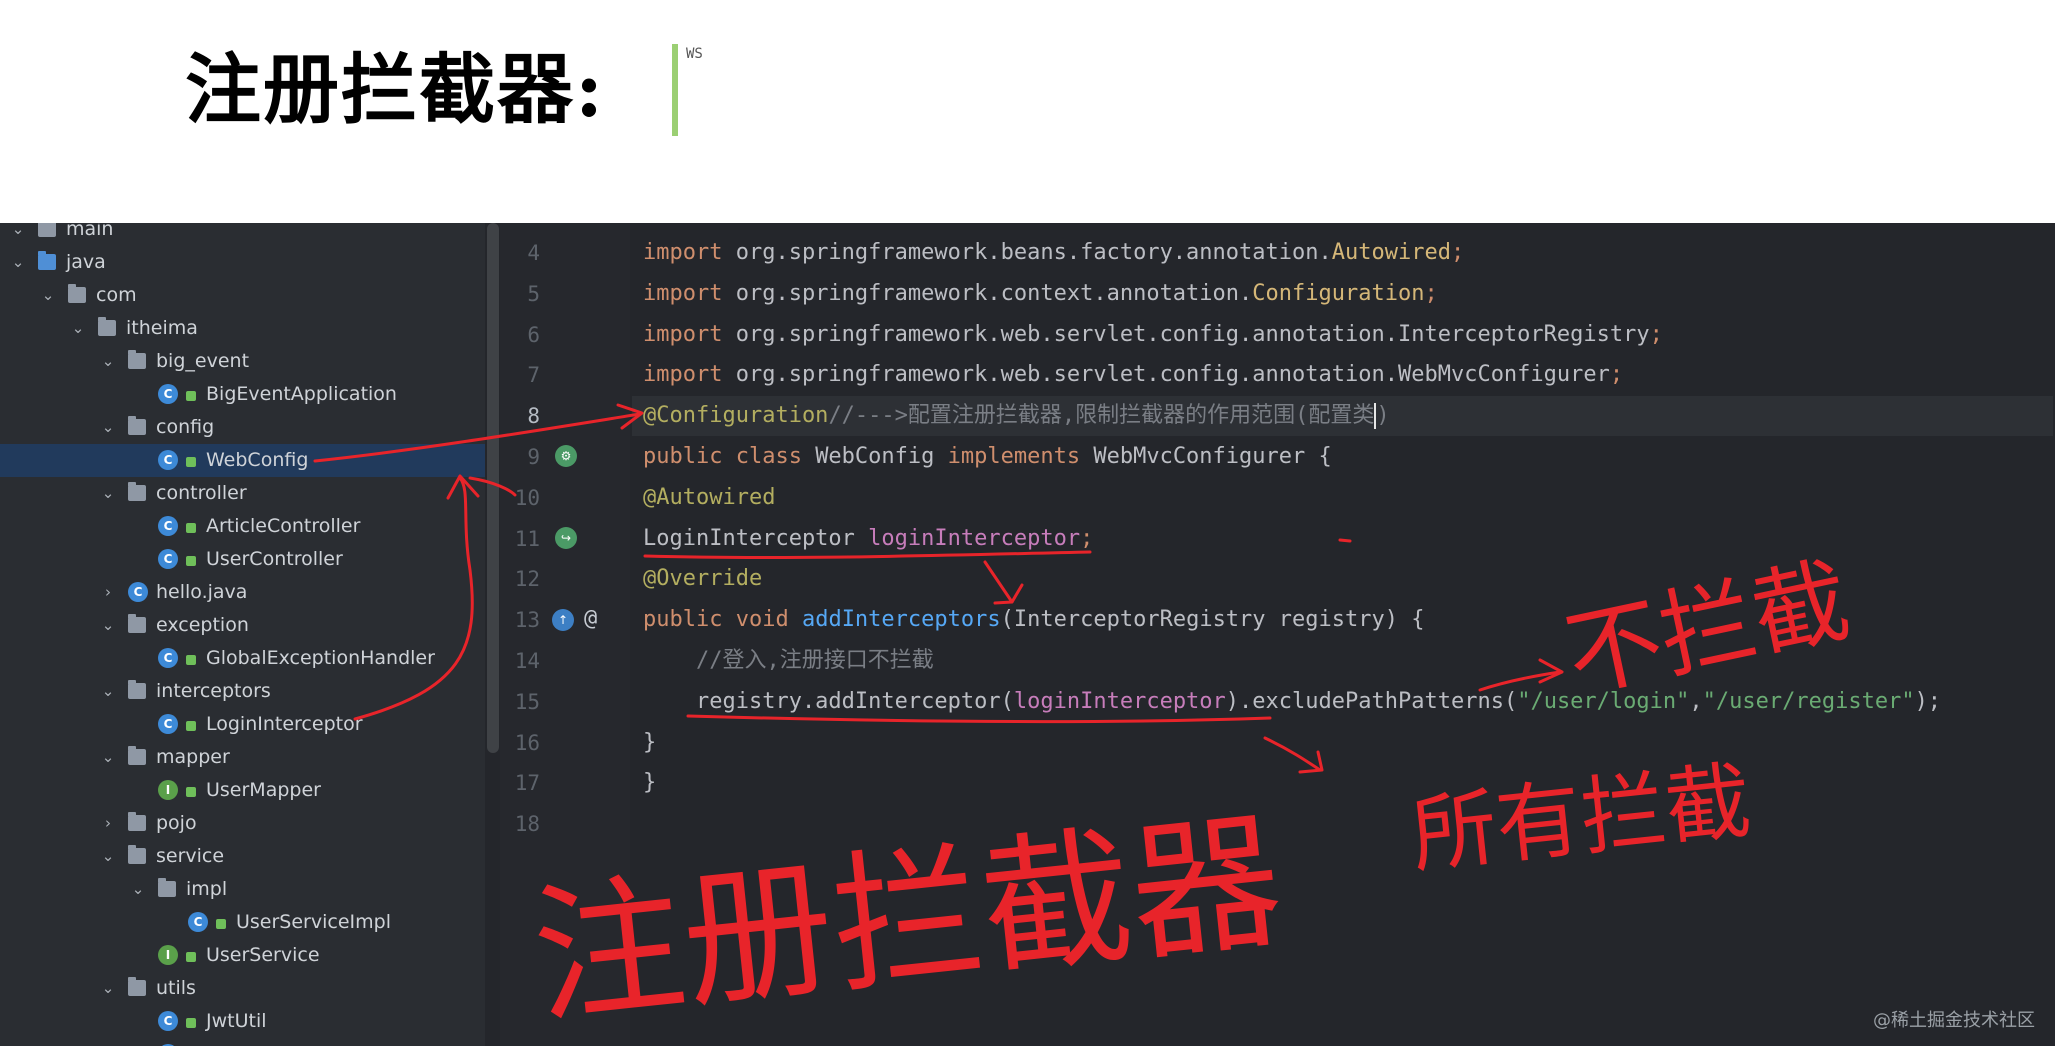  Describe the element at coordinates (1581, 819) in the screenshot. I see `handwriting-all-intercept: 所有拦截` at that location.